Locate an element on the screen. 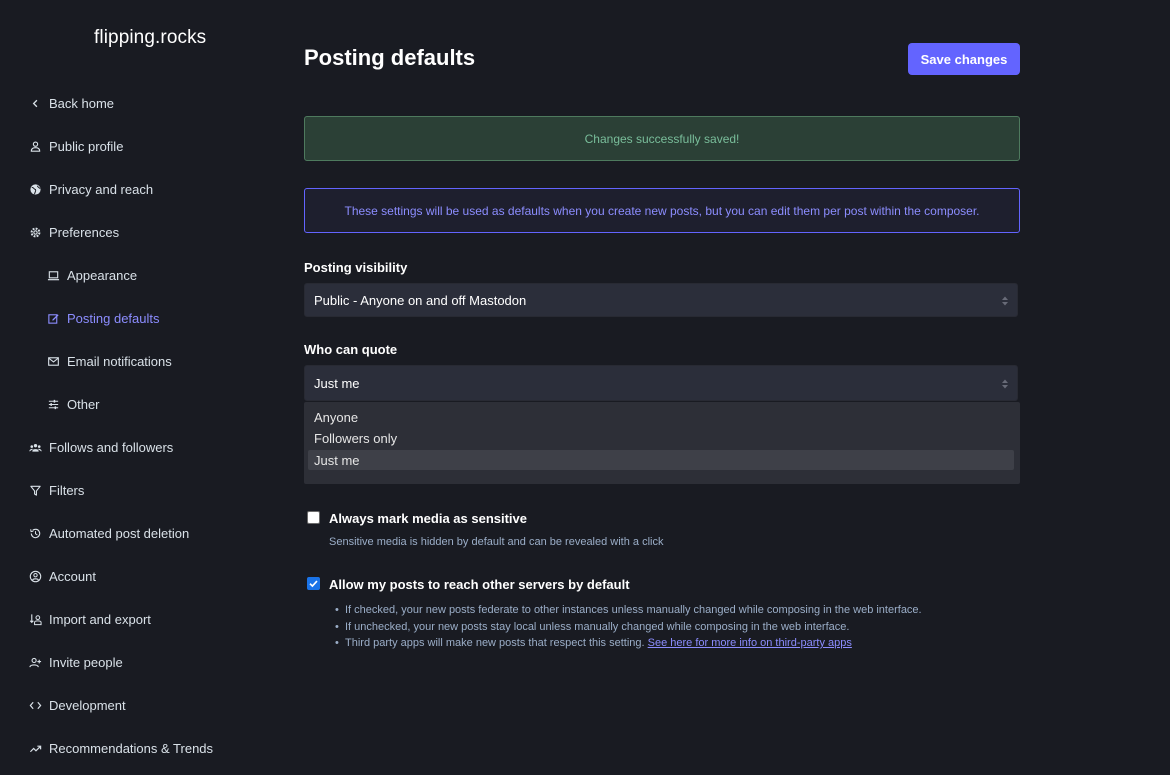 This screenshot has height=775, width=1170. site-logo: flipping.rocks is located at coordinates (150, 38).